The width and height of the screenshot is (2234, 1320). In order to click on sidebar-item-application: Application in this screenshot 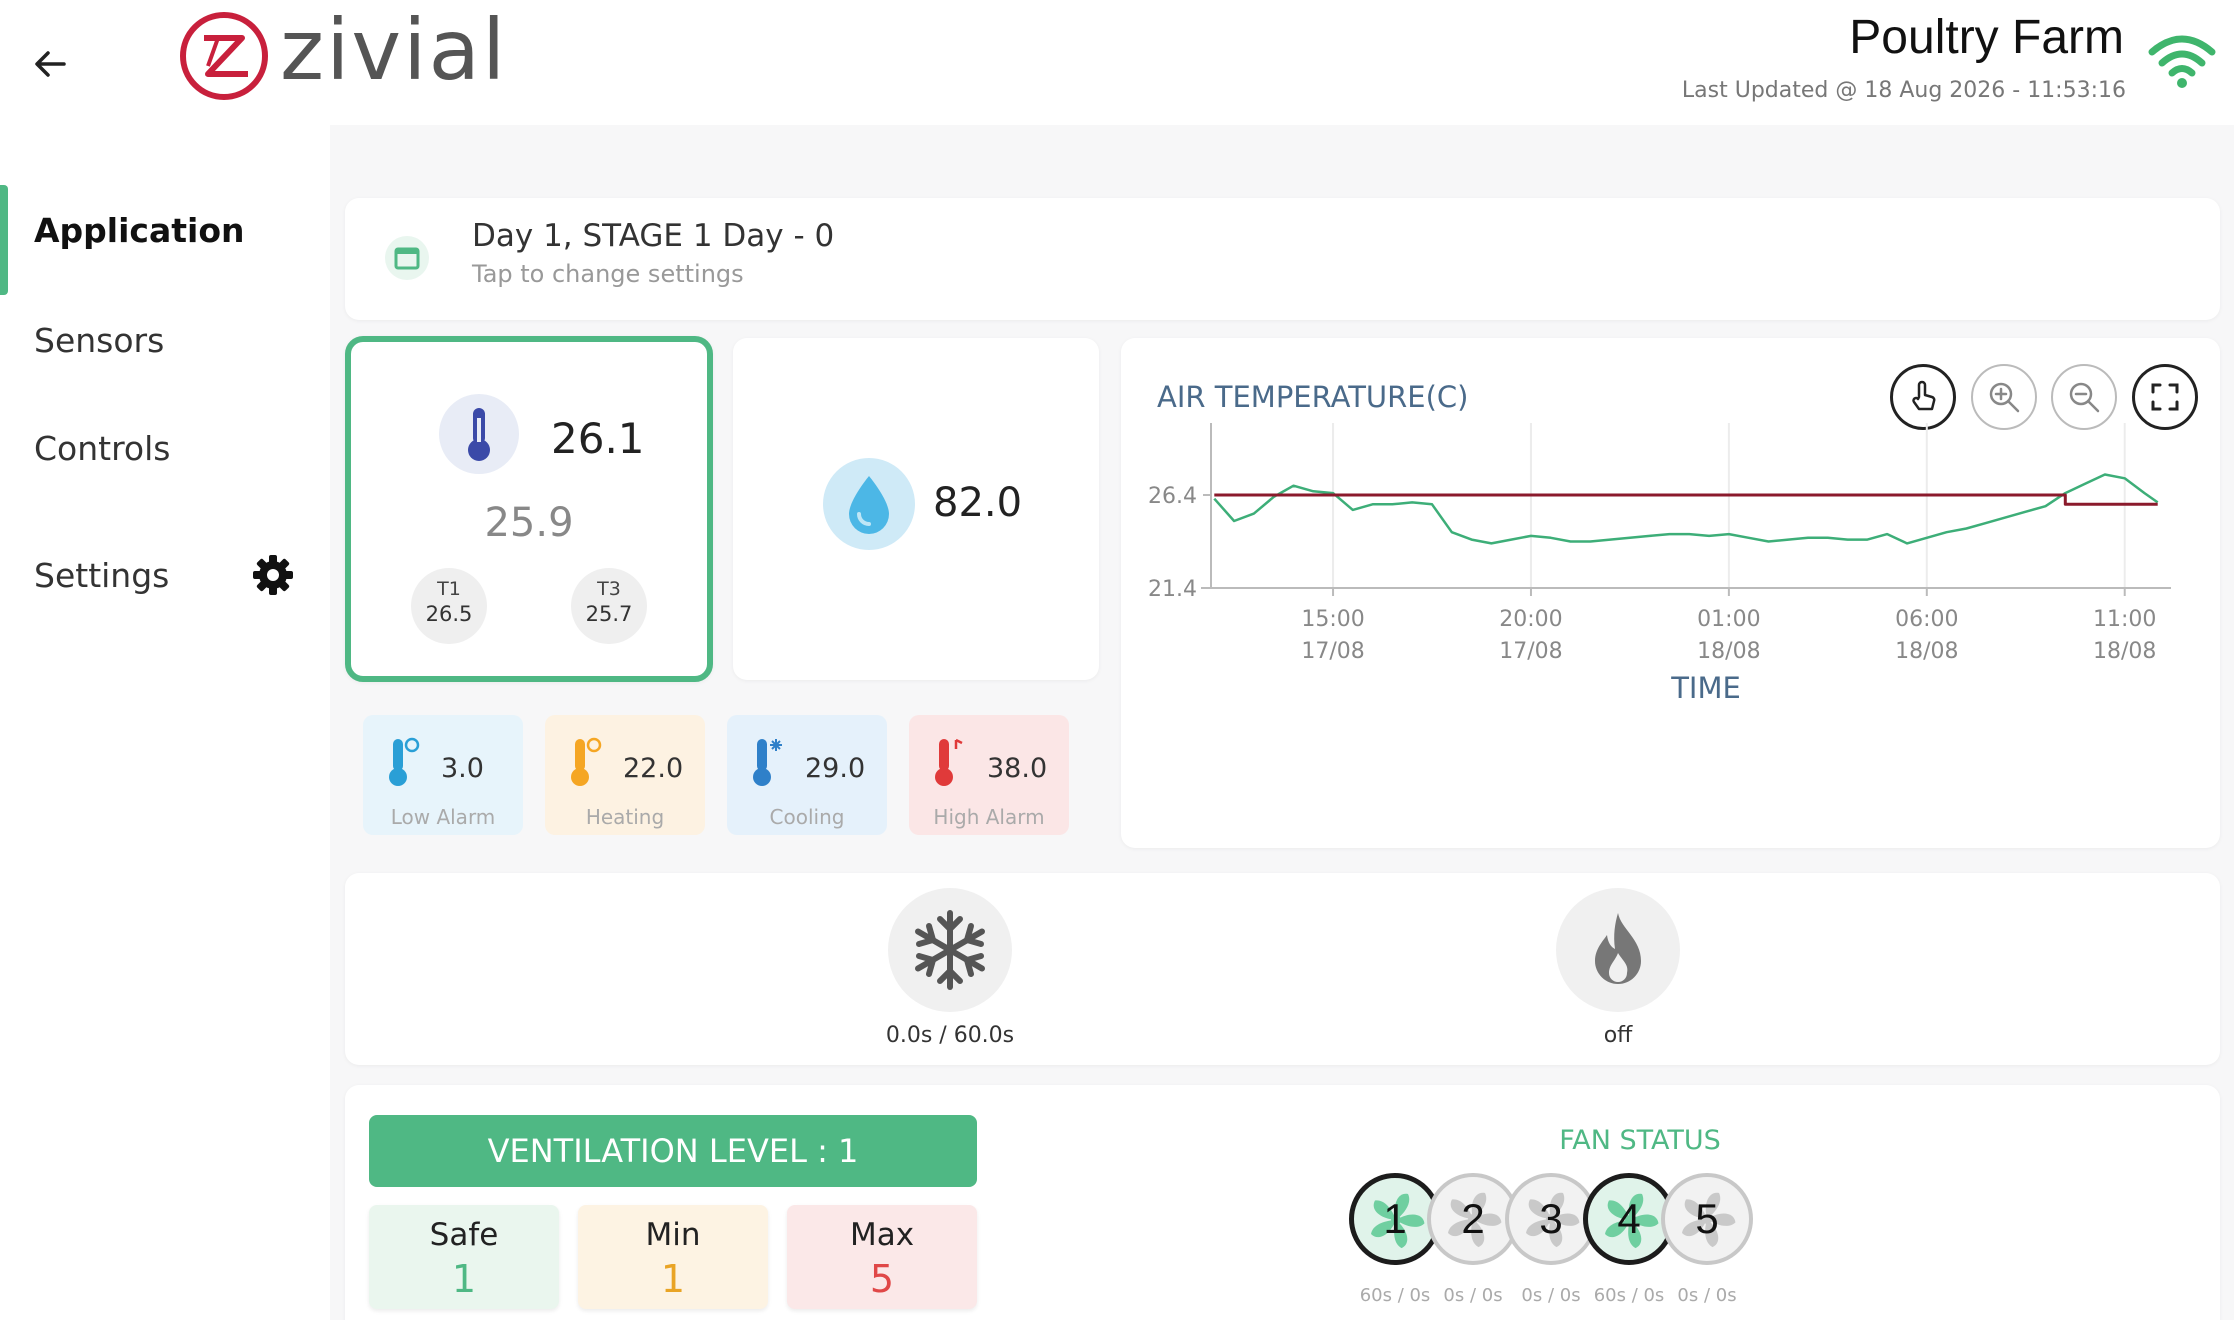, I will do `click(165, 240)`.